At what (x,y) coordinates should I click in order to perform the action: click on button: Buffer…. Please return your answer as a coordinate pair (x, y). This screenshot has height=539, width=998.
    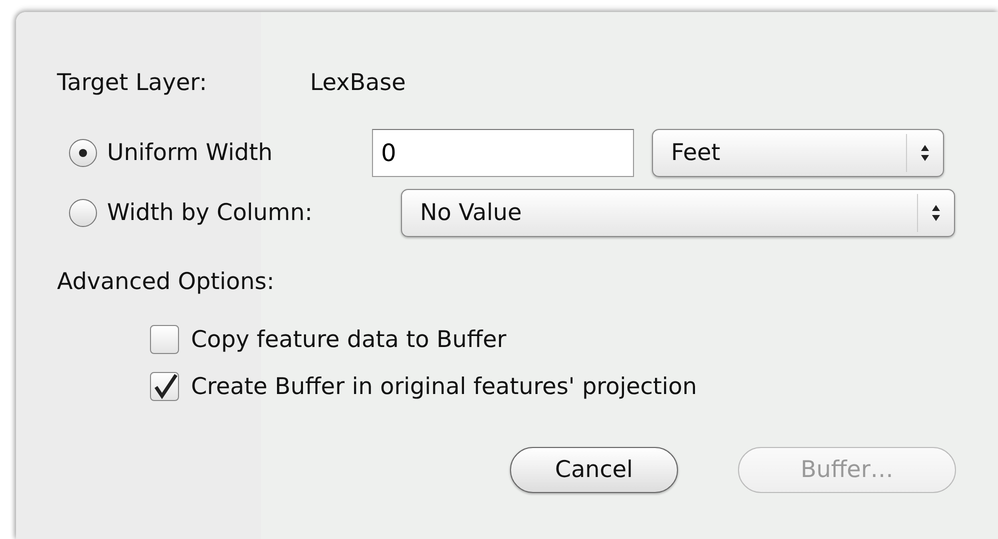
    Looking at the image, I should click on (847, 470).